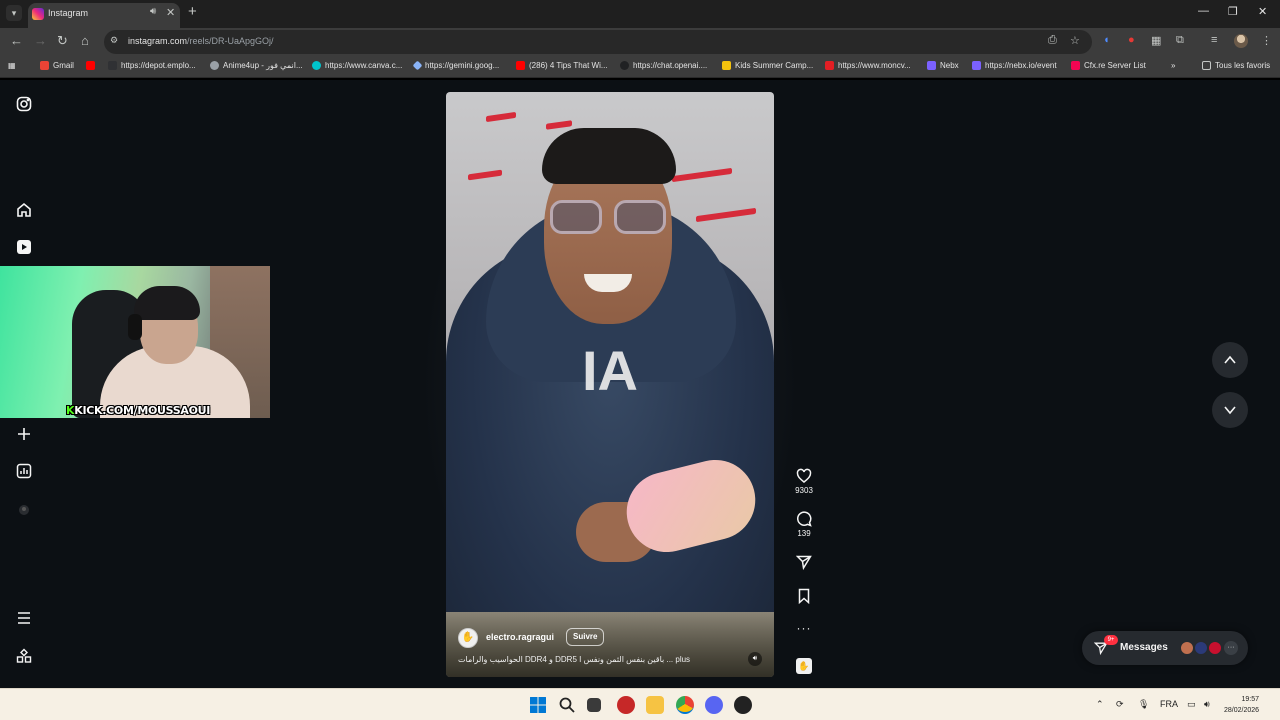 This screenshot has width=1280, height=720. I want to click on file-explorer-icon, so click(655, 705).